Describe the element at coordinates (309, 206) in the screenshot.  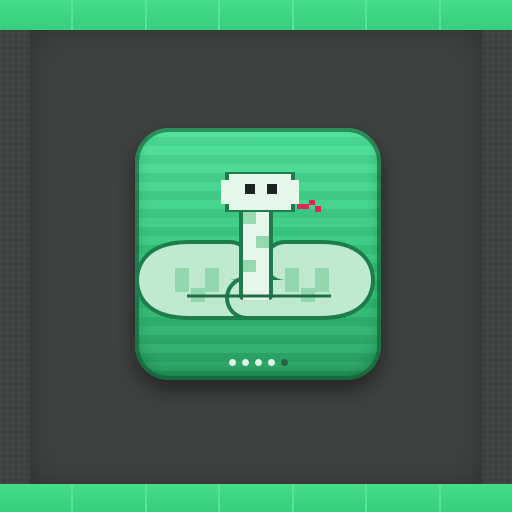
I see `snake-tongue` at that location.